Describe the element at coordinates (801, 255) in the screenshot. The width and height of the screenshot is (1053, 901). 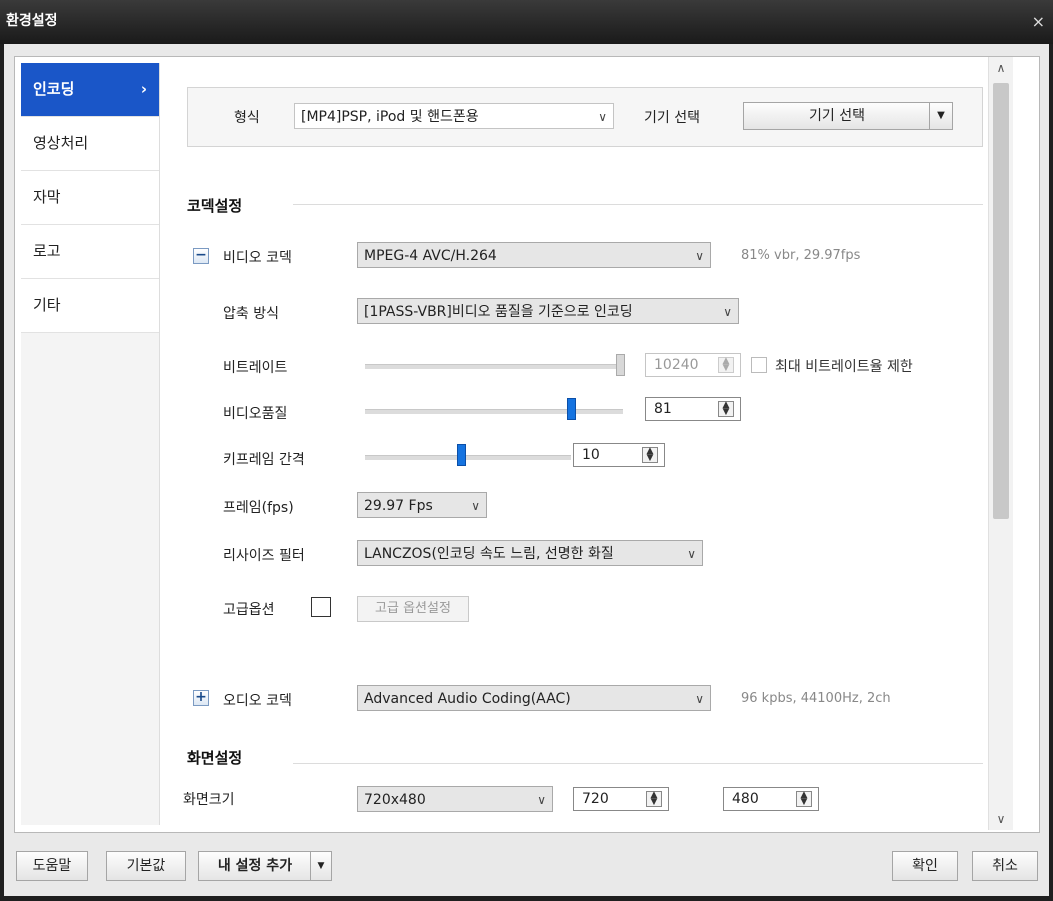
I see `video-codec-info: 81% vbr, 29.97fps` at that location.